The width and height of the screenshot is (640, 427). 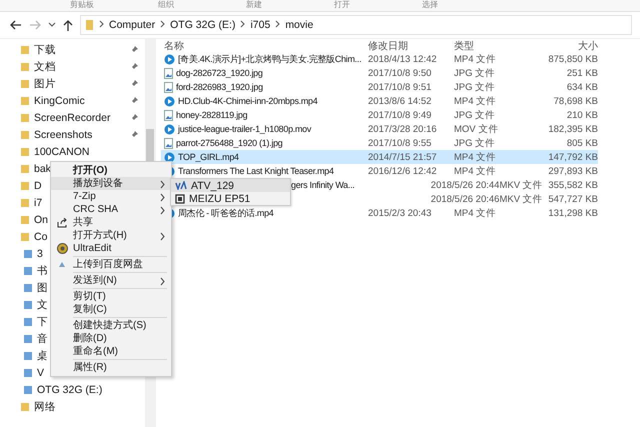 I want to click on sidebar-item: OTG 32G (E:), so click(x=69, y=390).